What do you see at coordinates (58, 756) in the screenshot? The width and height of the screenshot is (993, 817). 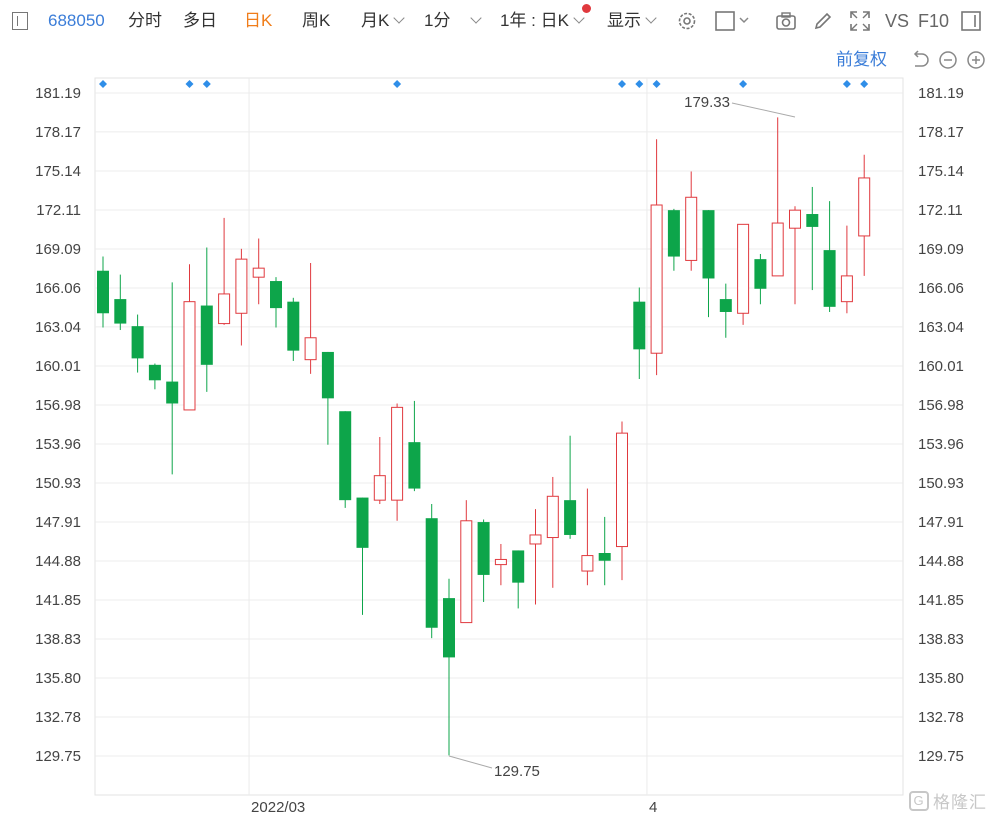 I see `y-tick-label-left: 129.75` at bounding box center [58, 756].